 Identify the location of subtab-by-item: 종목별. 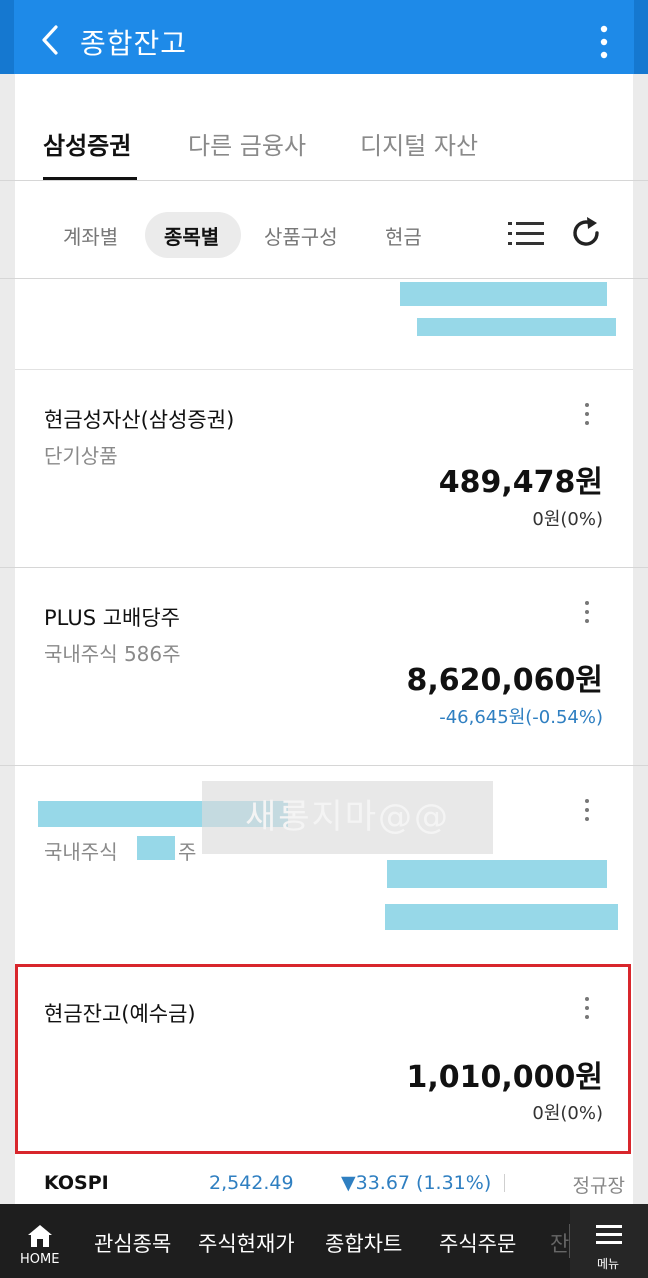
(191, 235).